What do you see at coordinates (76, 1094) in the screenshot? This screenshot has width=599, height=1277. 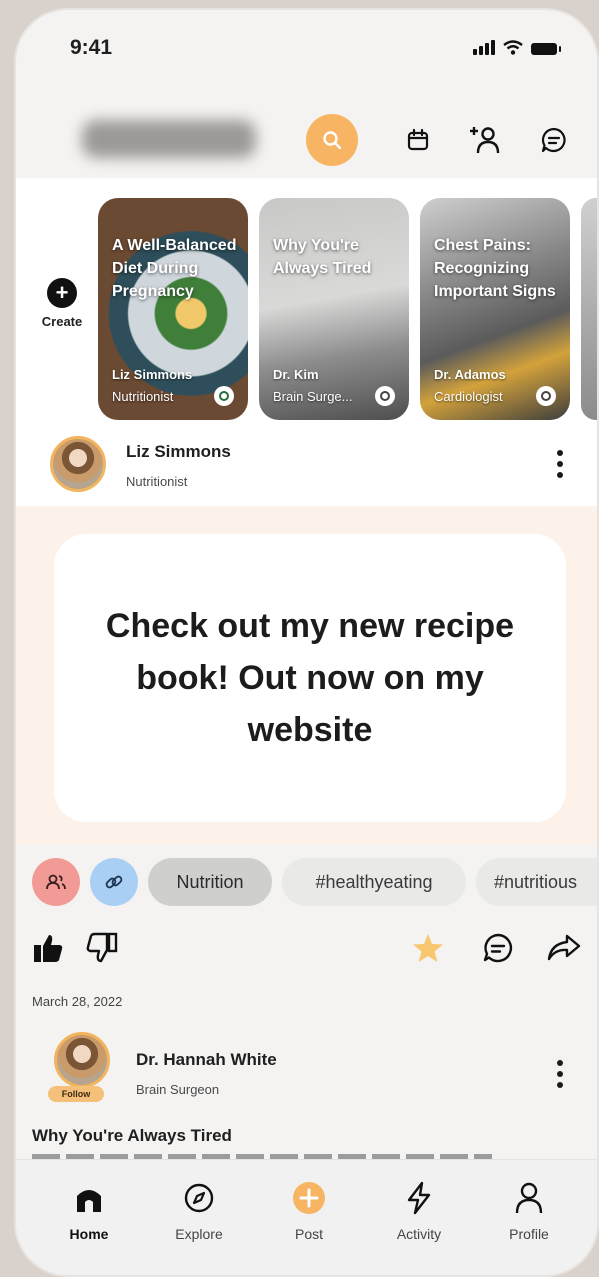 I see `follow-badge: Follow` at bounding box center [76, 1094].